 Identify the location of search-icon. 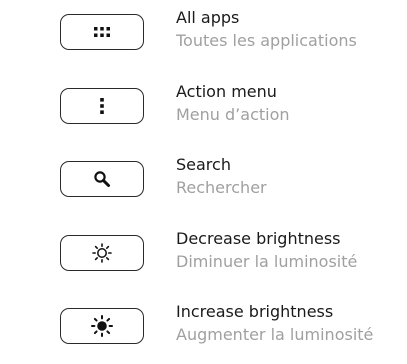
(102, 179).